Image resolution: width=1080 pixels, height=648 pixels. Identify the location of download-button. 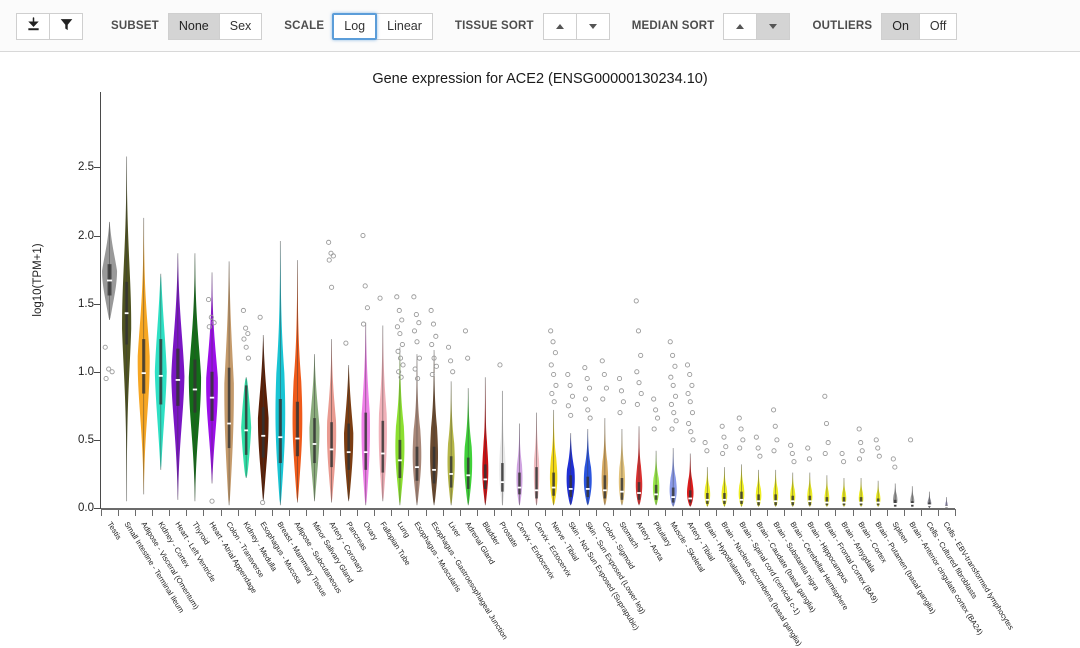
(33, 26).